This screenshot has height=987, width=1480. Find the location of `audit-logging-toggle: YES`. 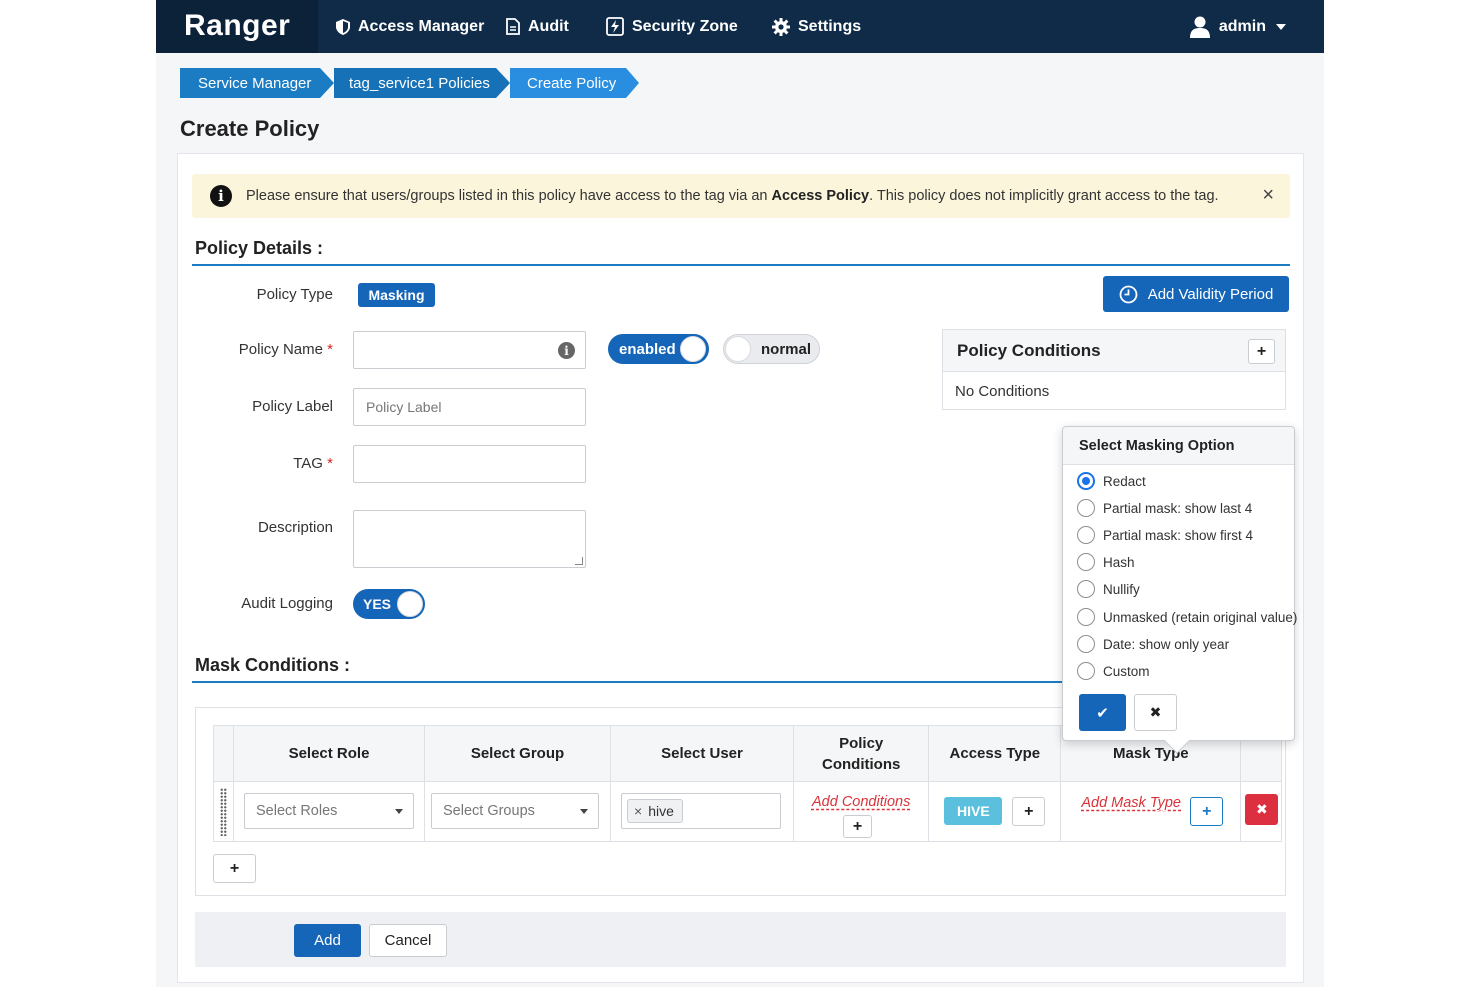

audit-logging-toggle: YES is located at coordinates (389, 604).